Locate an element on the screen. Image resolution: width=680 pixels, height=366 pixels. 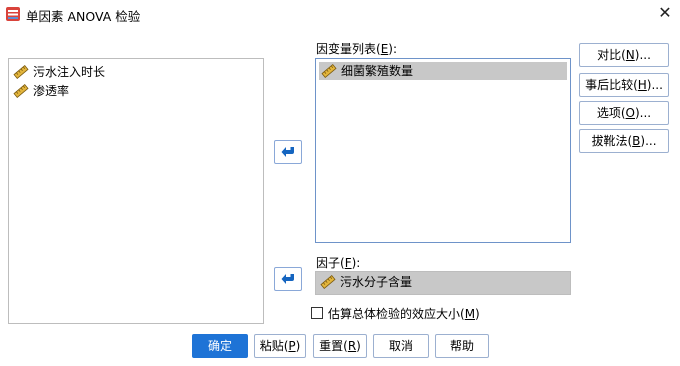
move-to-dependent-button is located at coordinates (288, 152).